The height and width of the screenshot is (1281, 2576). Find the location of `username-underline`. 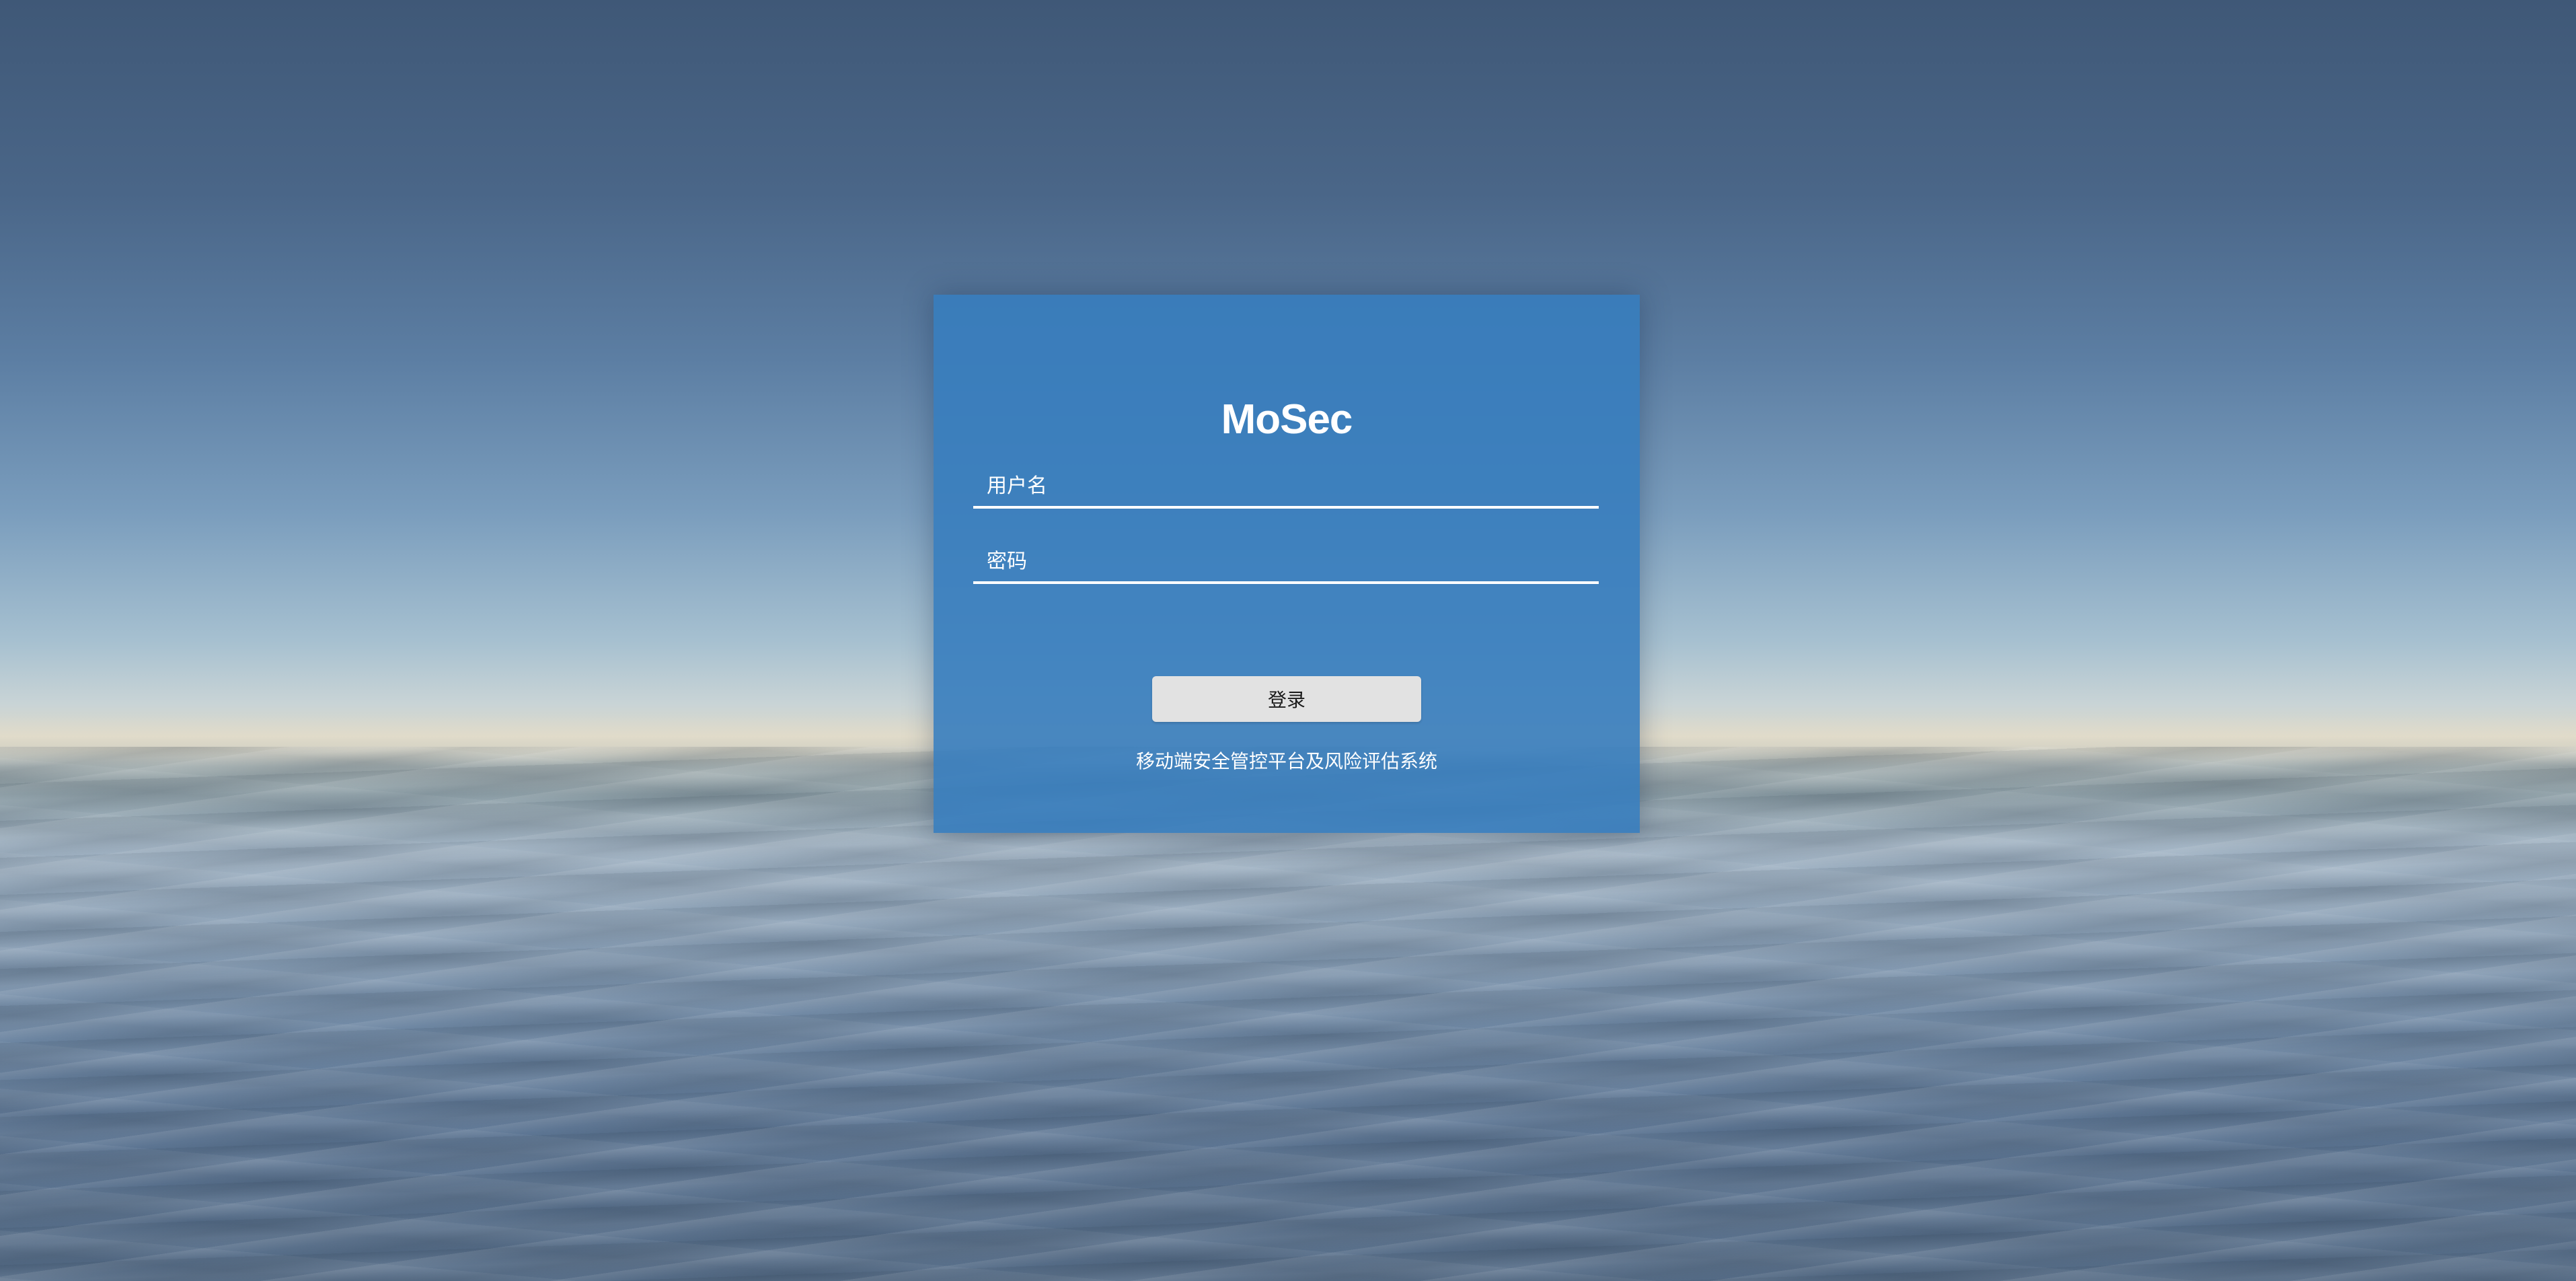

username-underline is located at coordinates (1286, 508).